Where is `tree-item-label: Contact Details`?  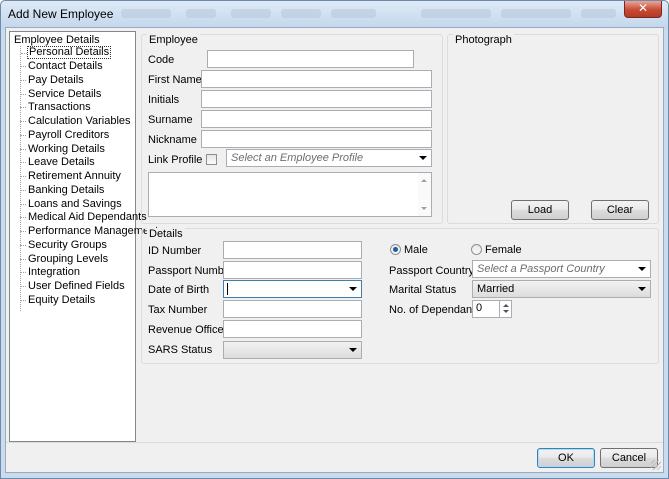
tree-item-label: Contact Details is located at coordinates (65, 66).